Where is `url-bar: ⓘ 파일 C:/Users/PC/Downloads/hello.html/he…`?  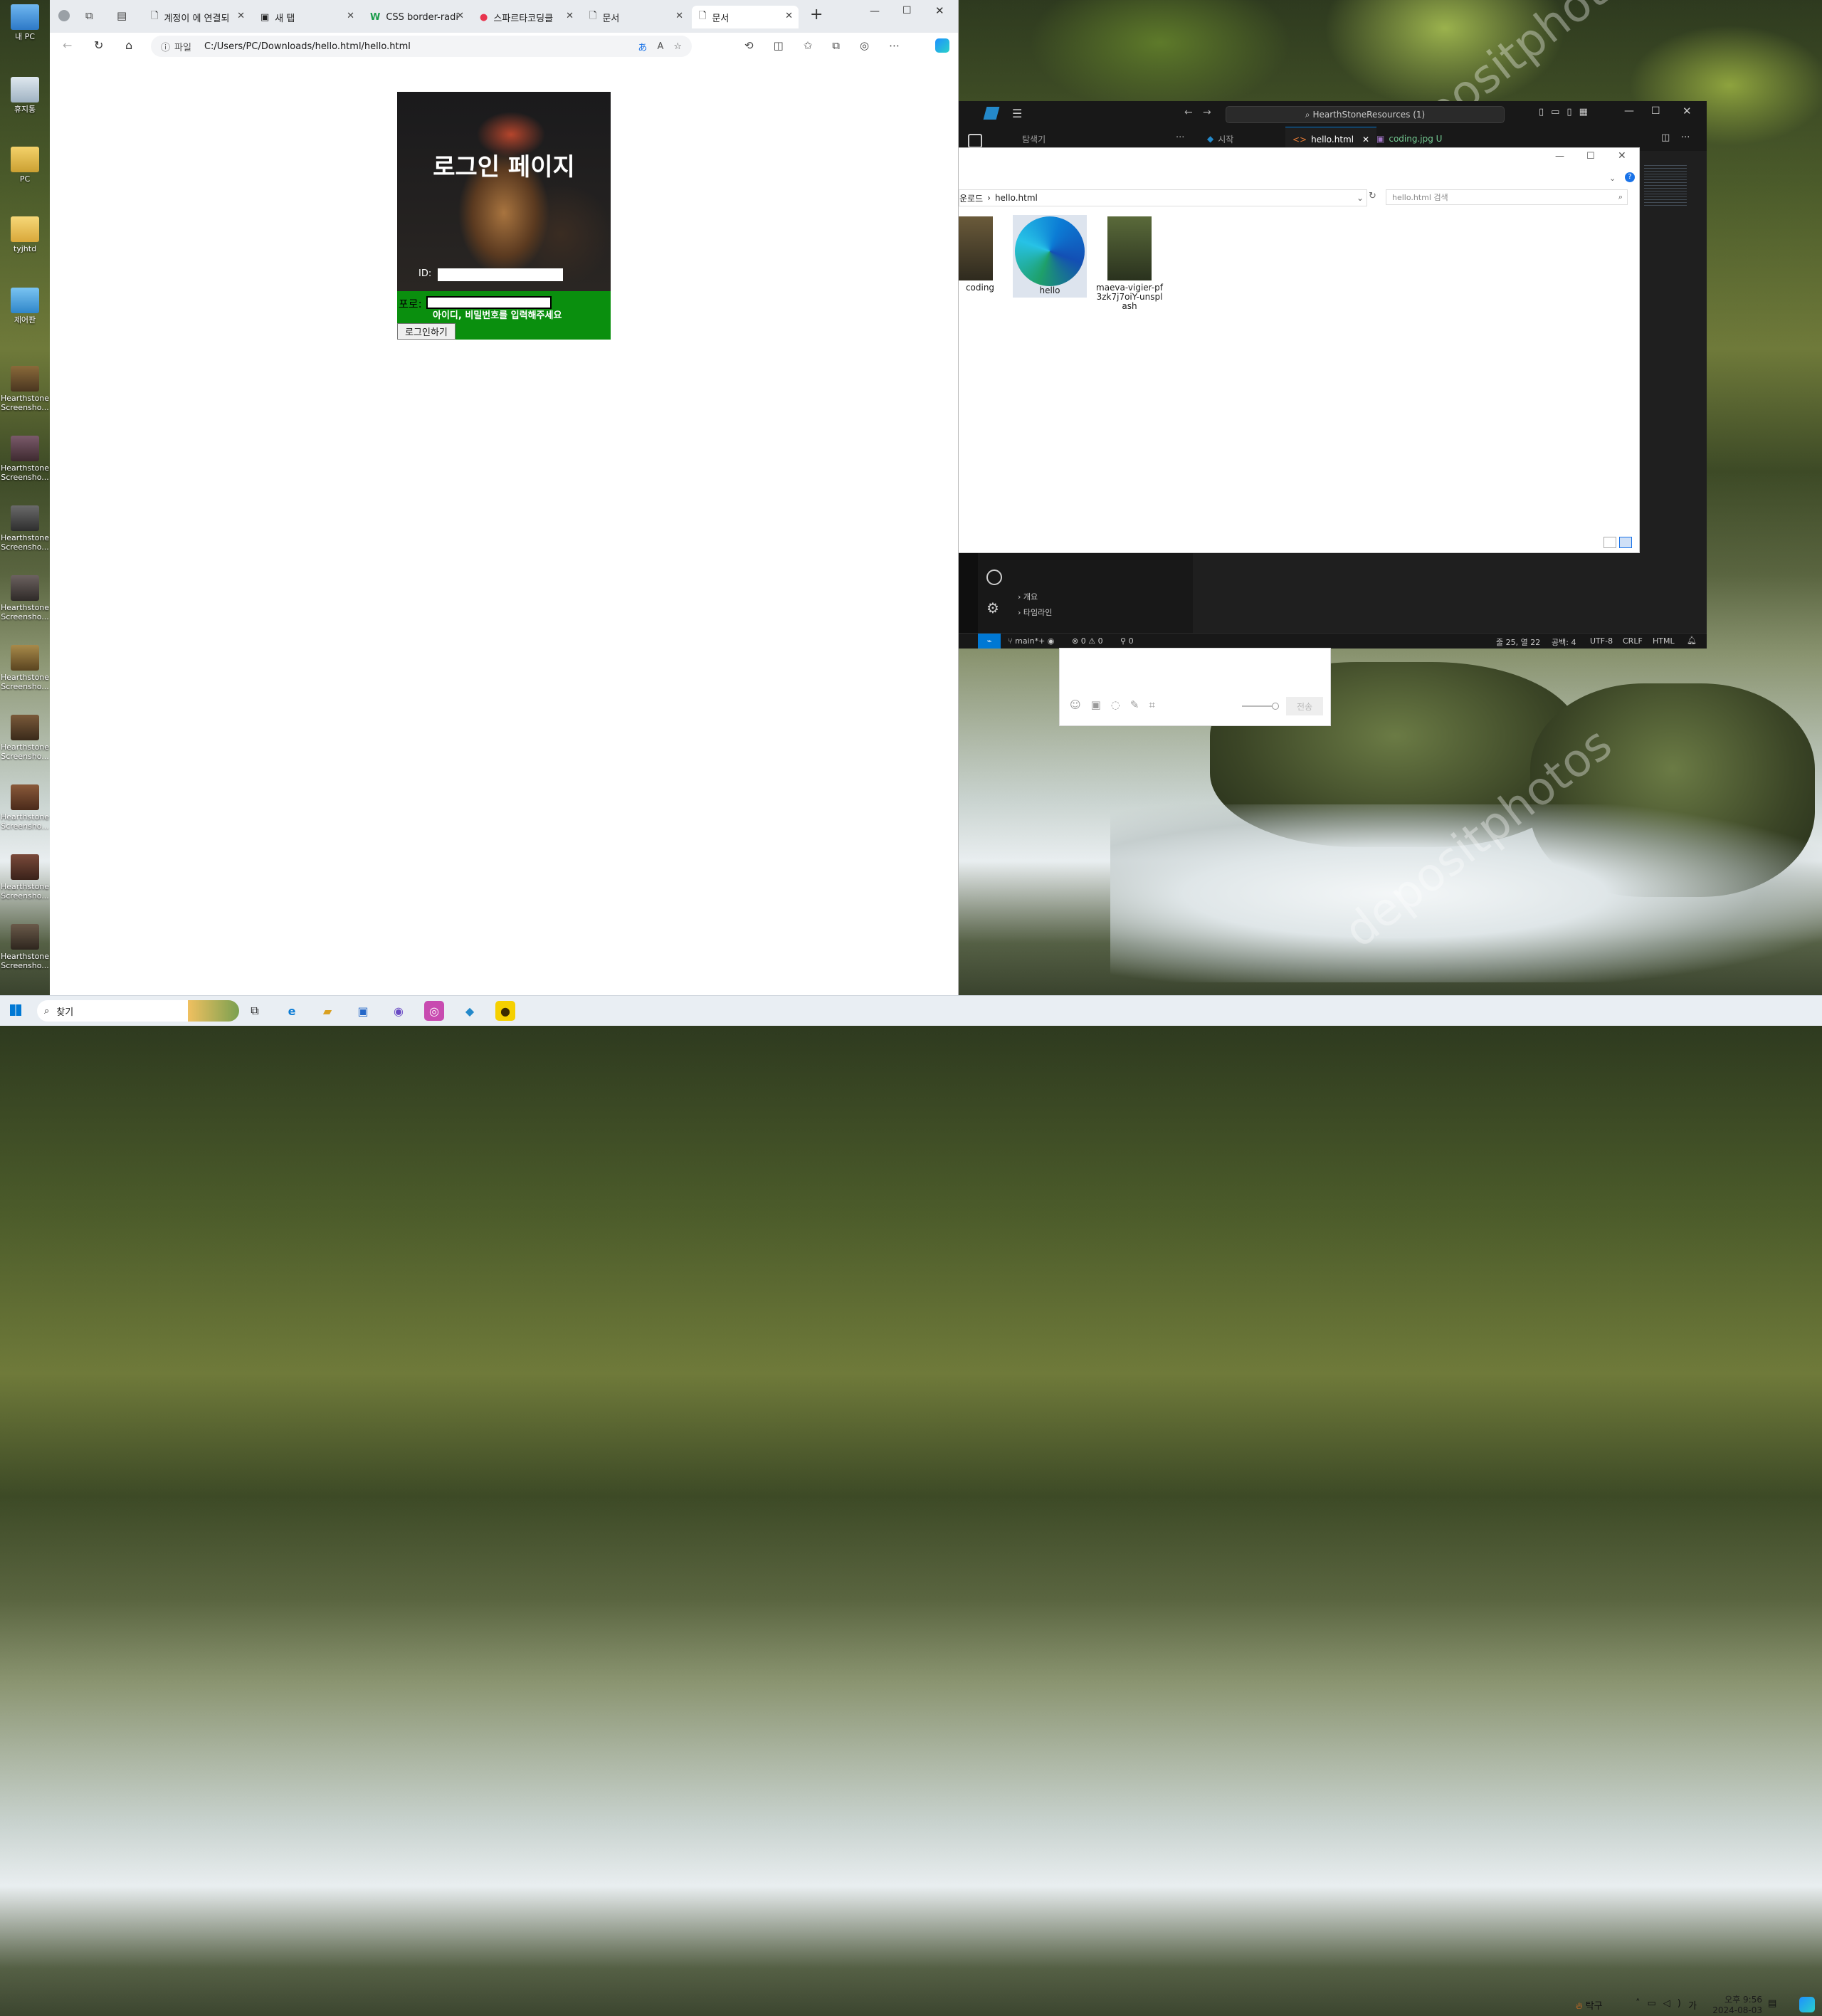 url-bar: ⓘ 파일 C:/Users/PC/Downloads/hello.html/he… is located at coordinates (421, 46).